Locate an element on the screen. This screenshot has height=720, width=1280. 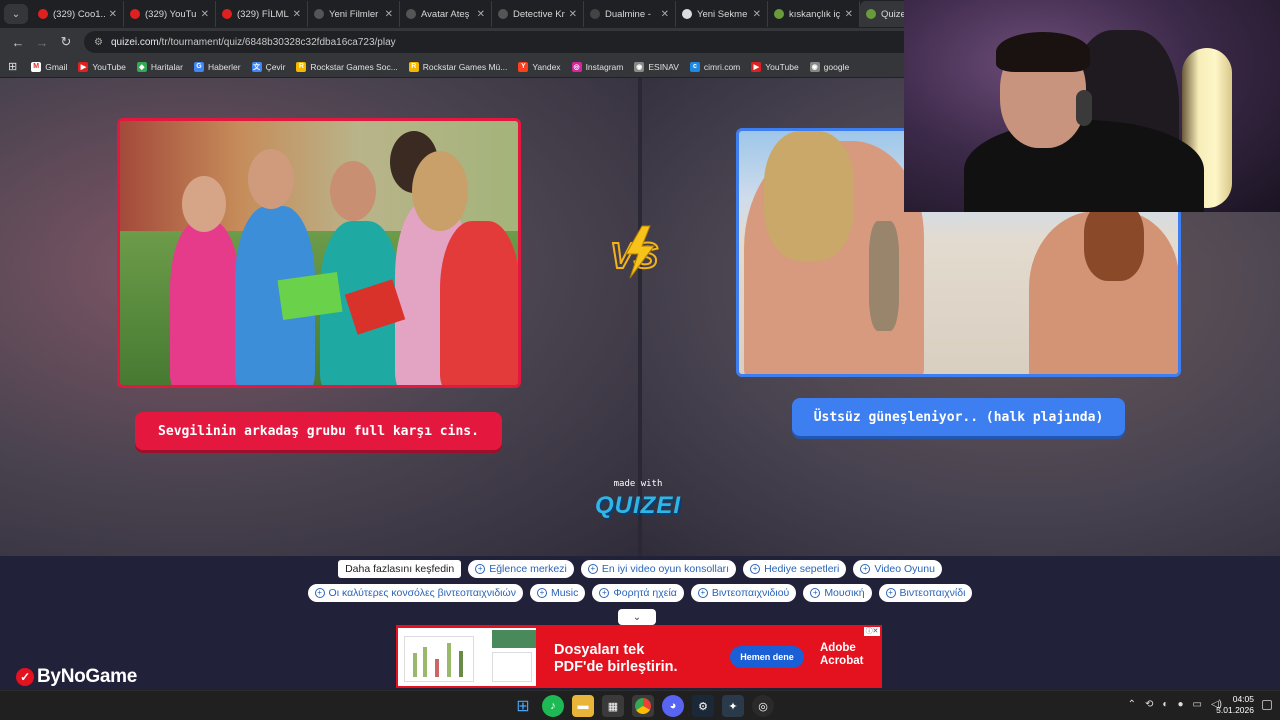
tray-sync-icon: ⟲ is located at coordinates (1149, 704).